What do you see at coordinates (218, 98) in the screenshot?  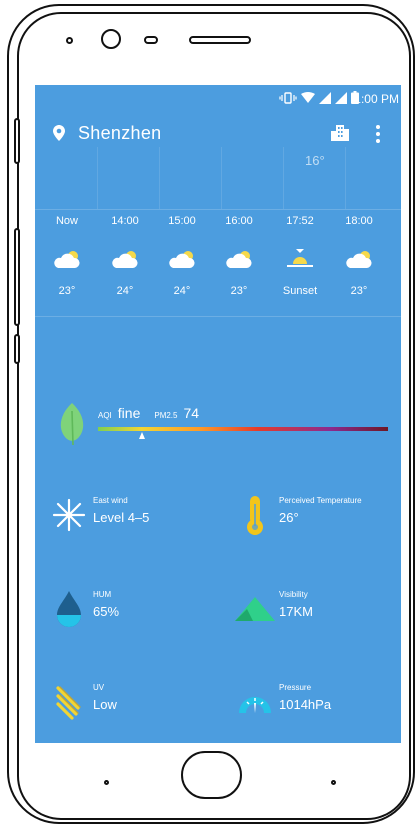 I see `status-bar: 1:00 PM` at bounding box center [218, 98].